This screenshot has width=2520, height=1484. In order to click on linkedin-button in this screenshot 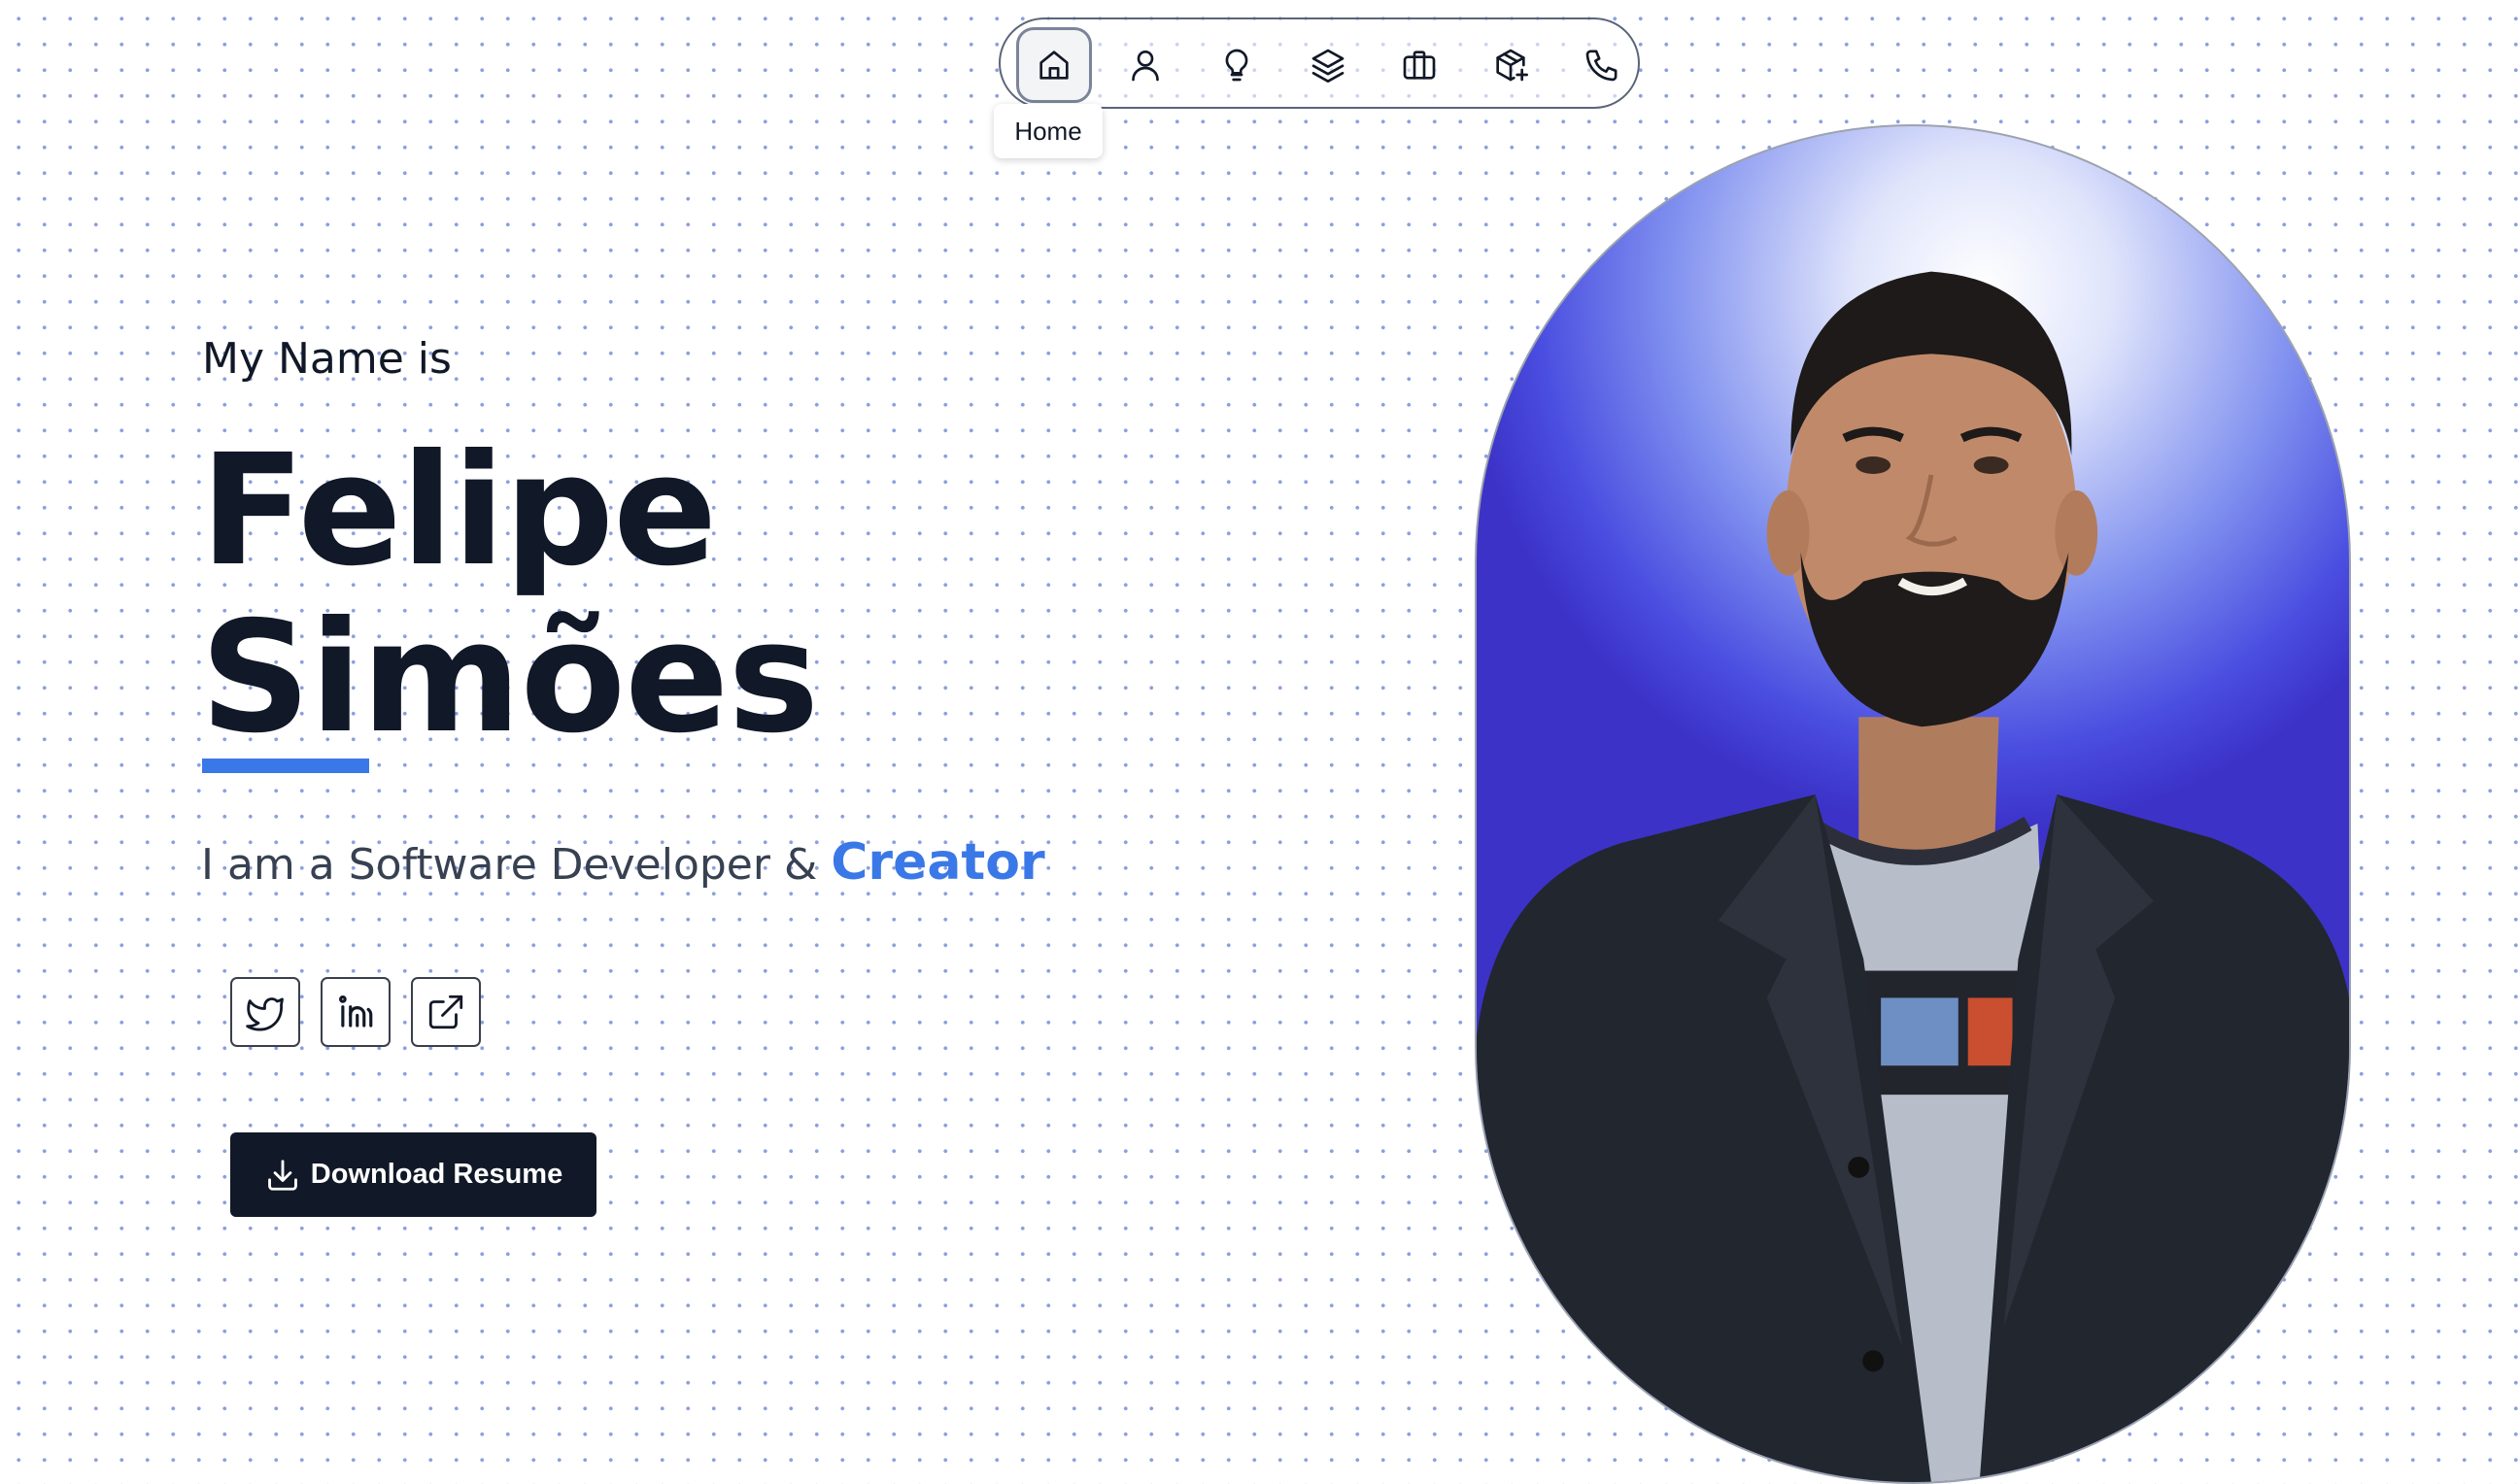, I will do `click(356, 1012)`.